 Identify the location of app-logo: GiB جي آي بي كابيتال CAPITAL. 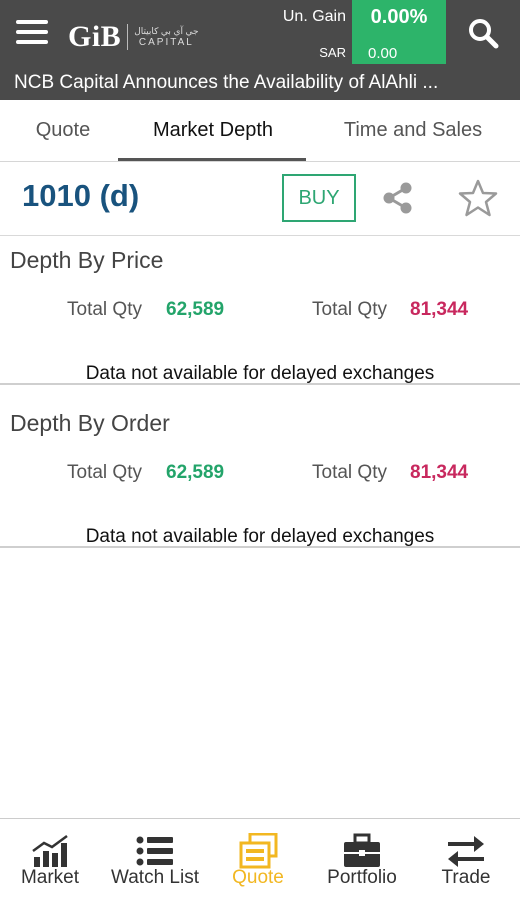
(133, 37).